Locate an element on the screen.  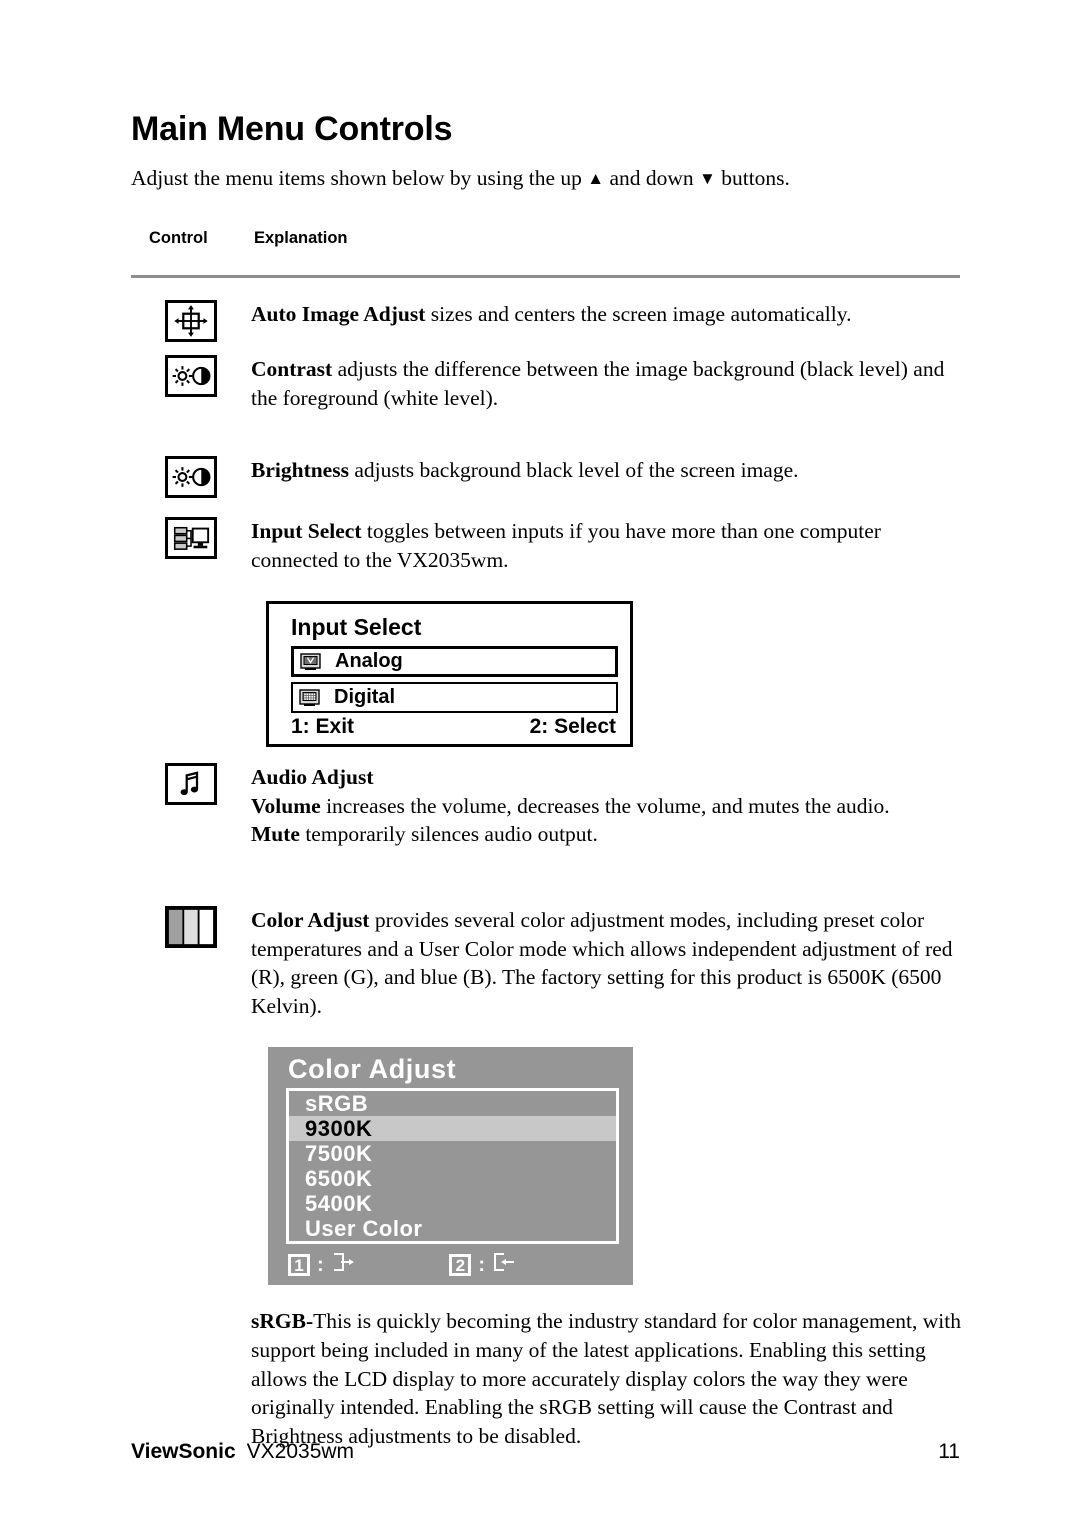
column-header-explanation: Explanation is located at coordinates (301, 237).